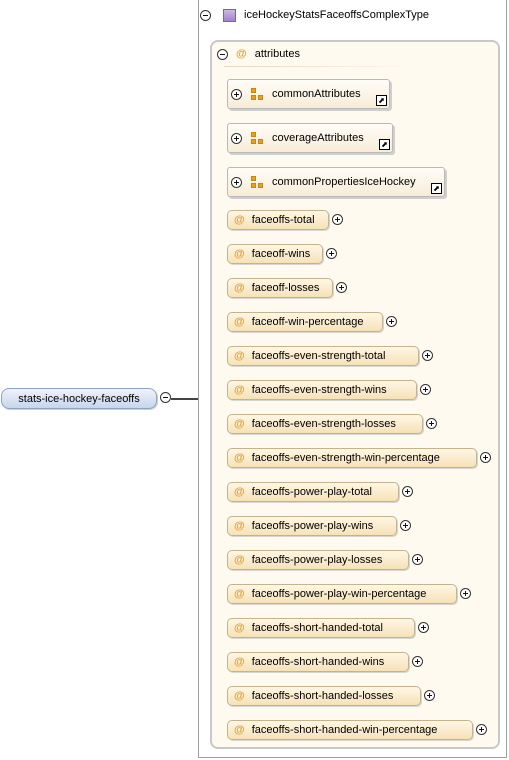 The height and width of the screenshot is (760, 509). I want to click on attribute-label: faceoffs-short-handed-wins, so click(318, 662).